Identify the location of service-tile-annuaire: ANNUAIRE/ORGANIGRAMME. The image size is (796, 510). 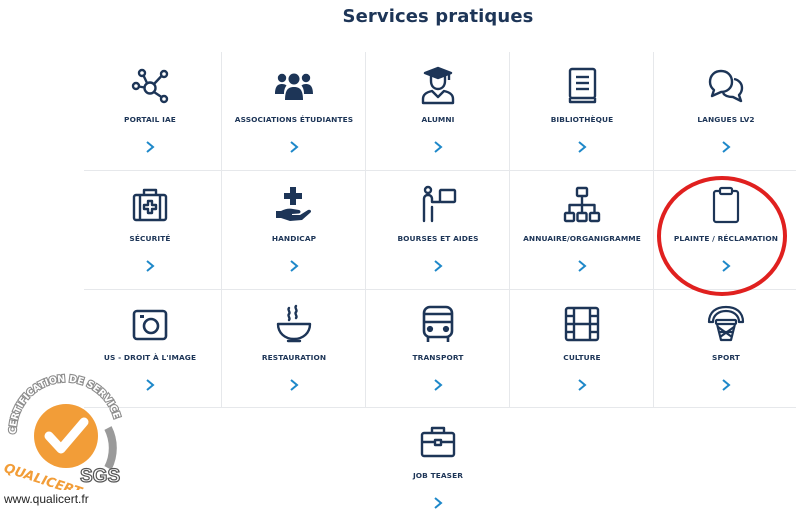
(582, 230).